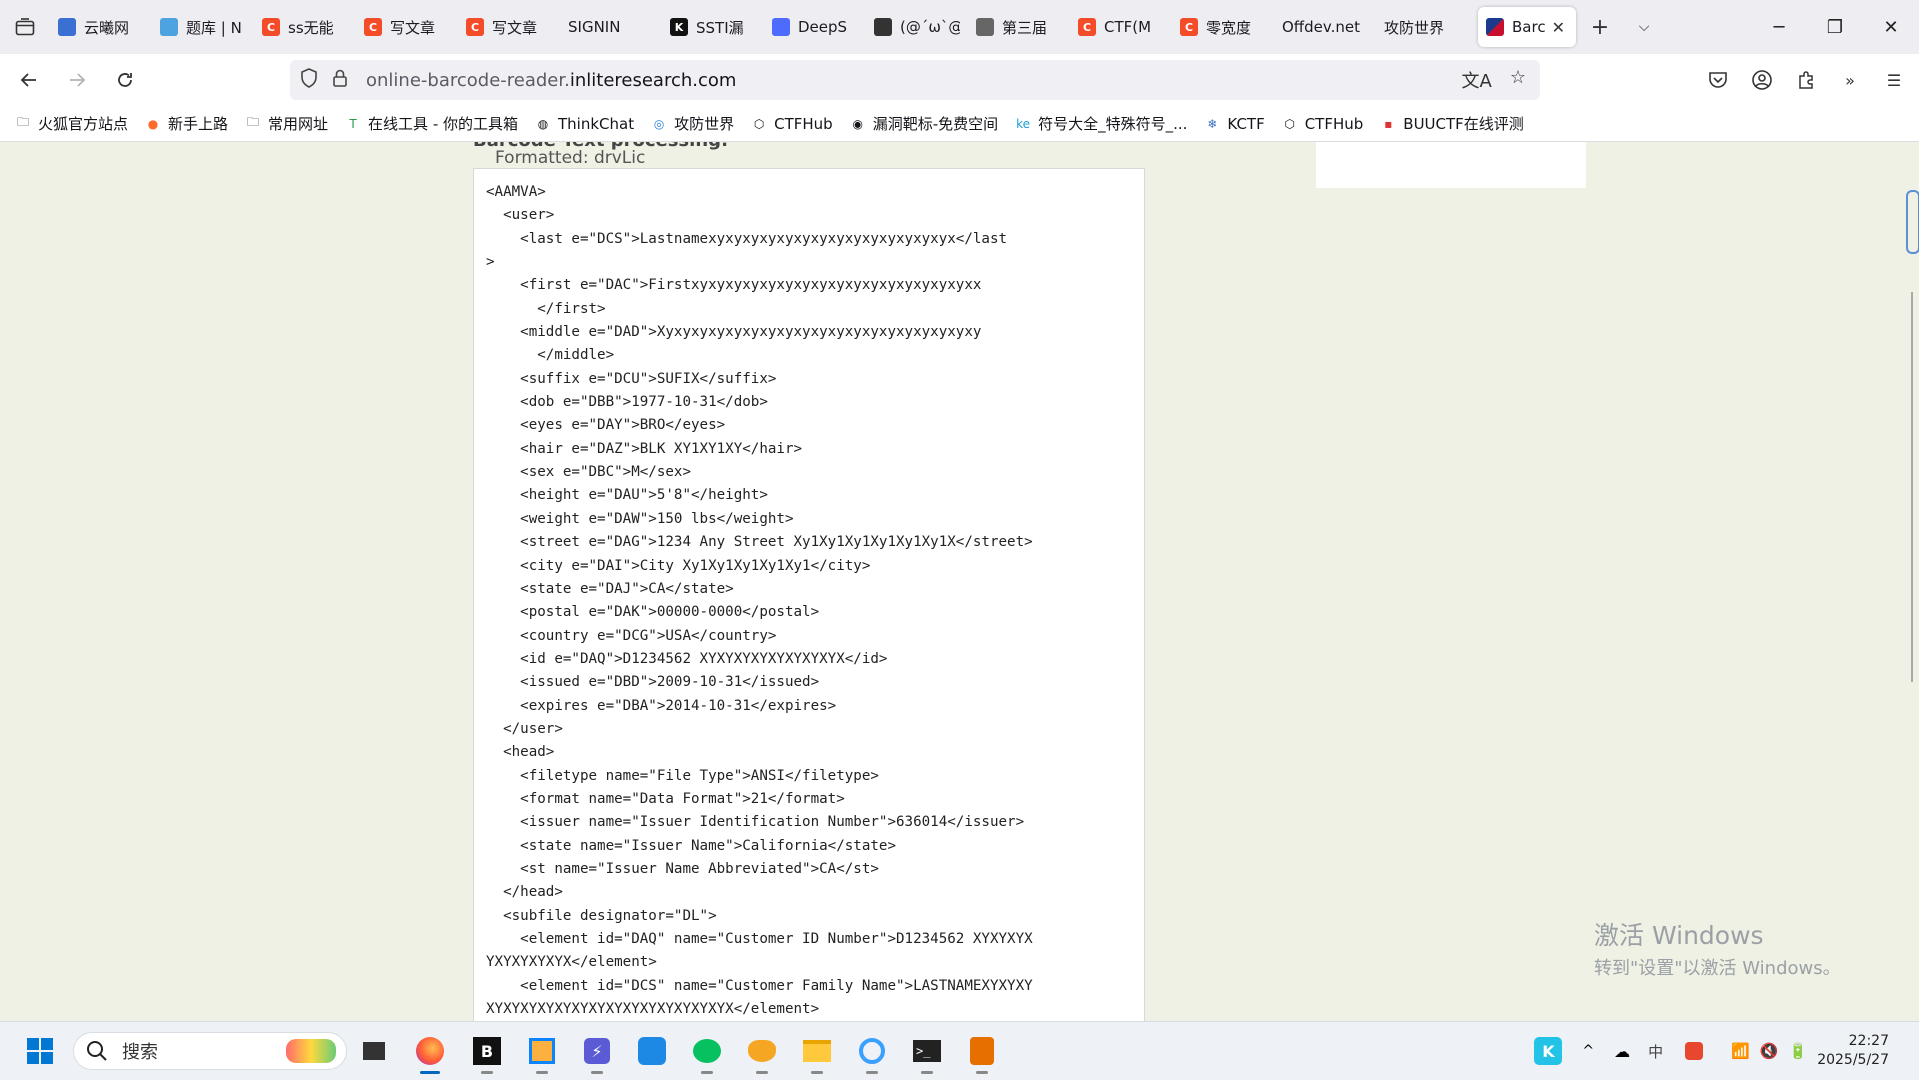 The image size is (1919, 1080). I want to click on translate-icon: 文A, so click(1477, 80).